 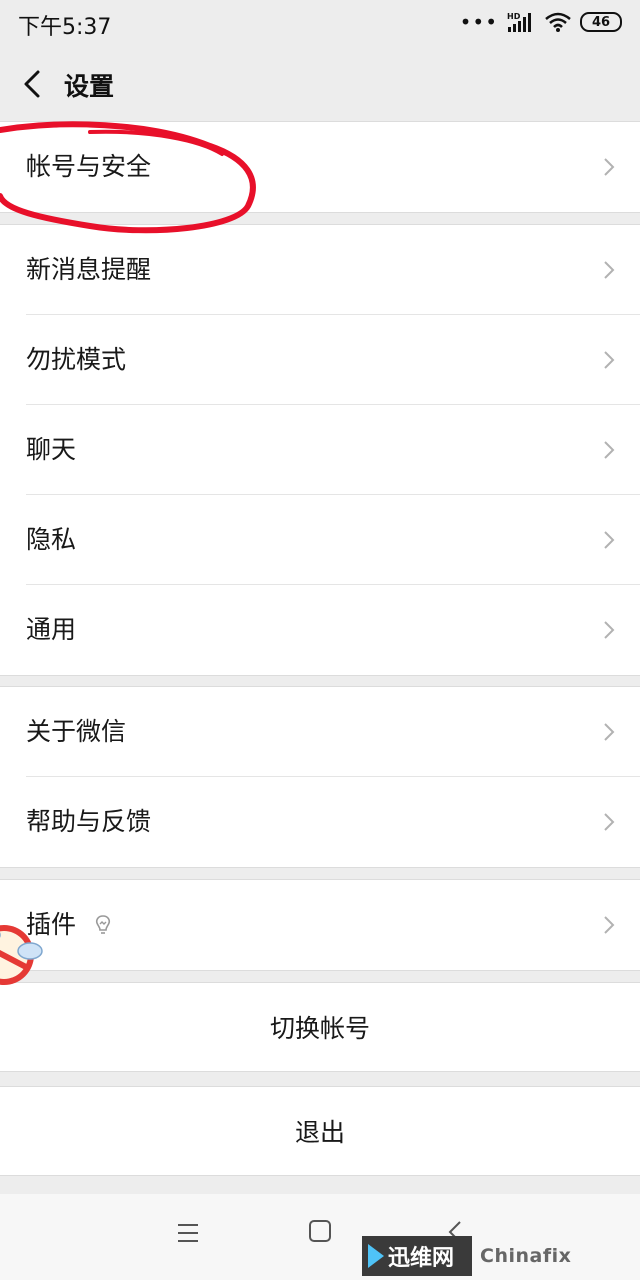 I want to click on svg-text: HD, so click(x=514, y=16).